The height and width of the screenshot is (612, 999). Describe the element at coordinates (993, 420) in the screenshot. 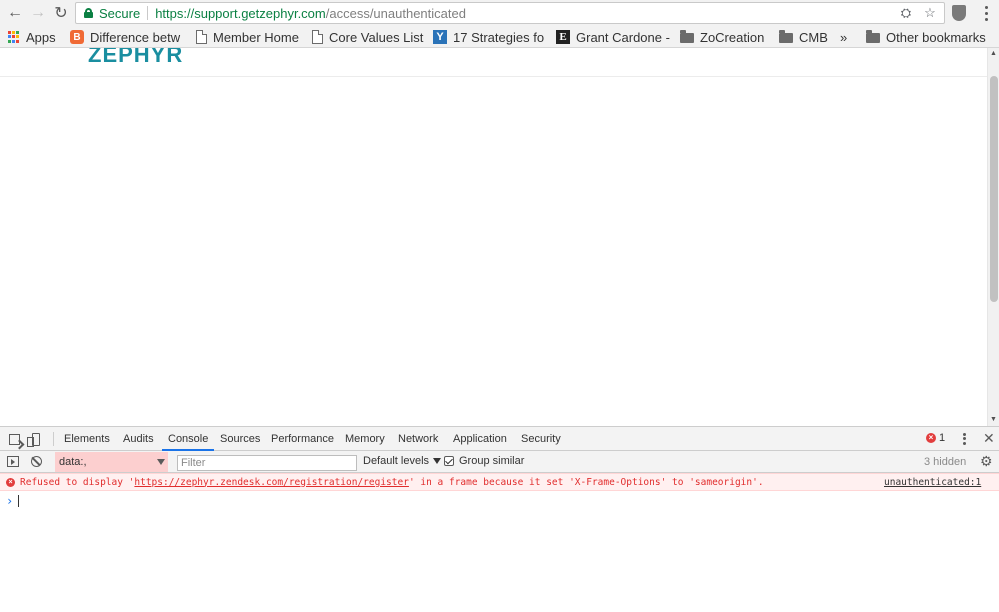

I see `scroll-down-arrow-icon: ▼` at that location.